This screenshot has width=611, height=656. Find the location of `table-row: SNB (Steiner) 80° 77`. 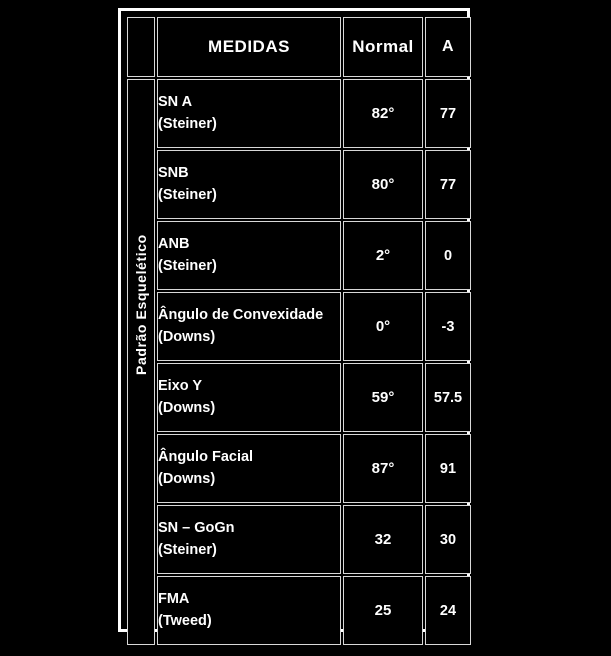

table-row: SNB (Steiner) 80° 77 is located at coordinates (299, 184).